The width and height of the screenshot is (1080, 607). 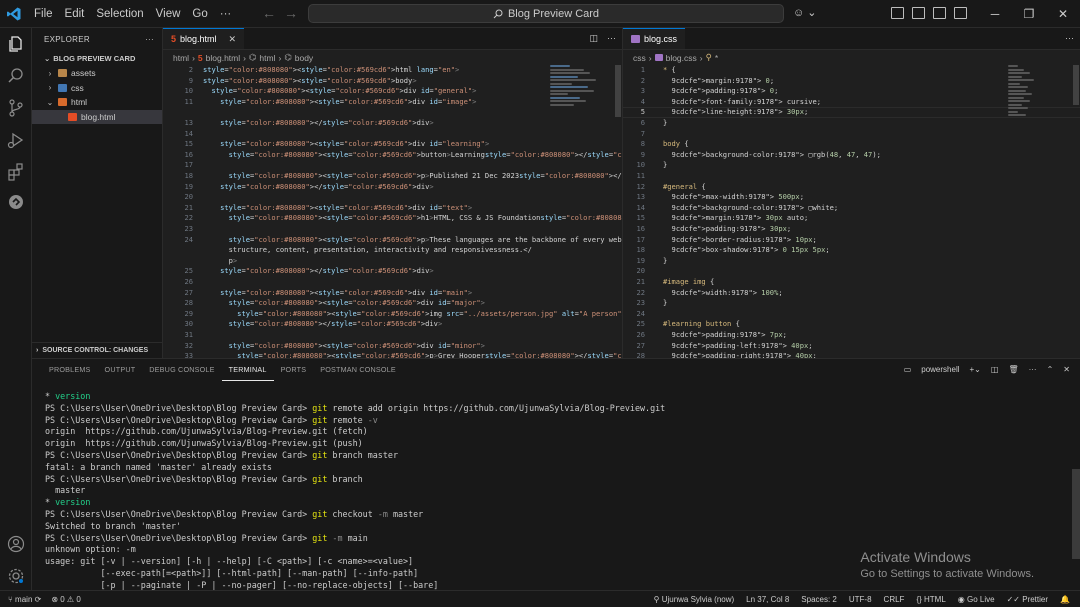 I want to click on tab-terminal: TERMINAL, so click(x=247, y=370).